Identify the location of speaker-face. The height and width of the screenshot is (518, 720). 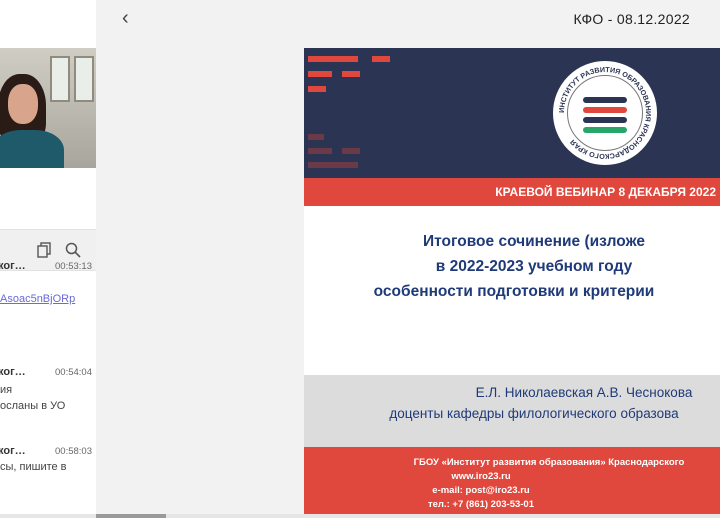
(23, 104).